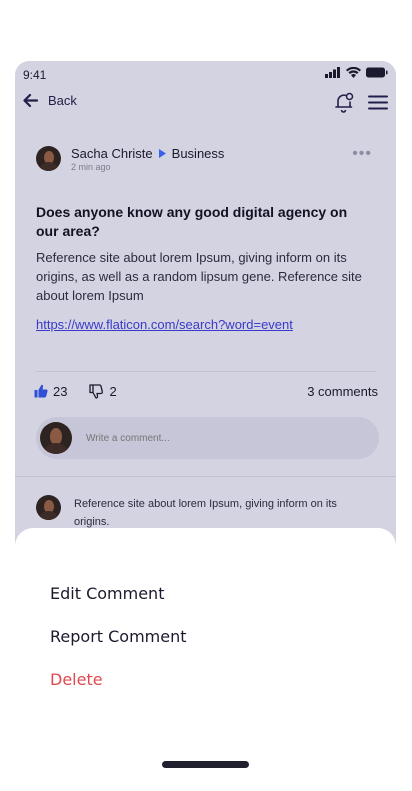  I want to click on like-count: 23, so click(60, 391).